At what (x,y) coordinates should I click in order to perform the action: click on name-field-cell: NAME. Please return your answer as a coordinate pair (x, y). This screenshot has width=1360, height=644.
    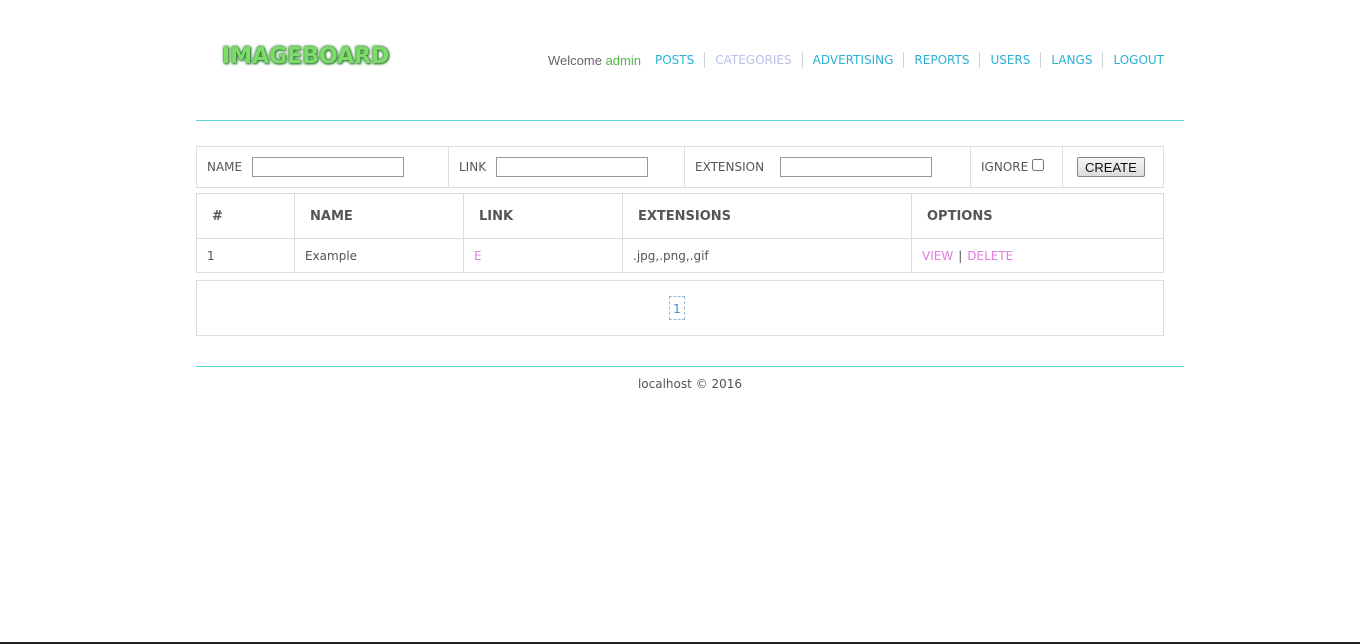
    Looking at the image, I should click on (323, 167).